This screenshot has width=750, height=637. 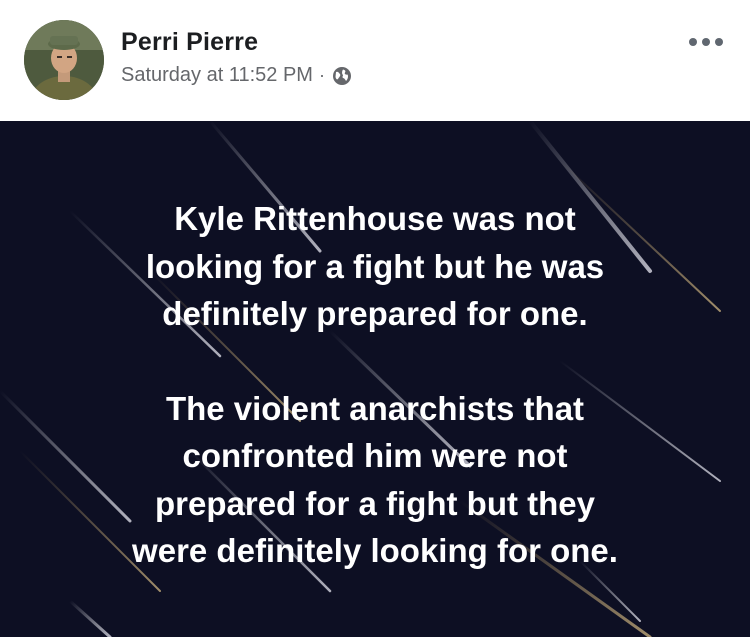 What do you see at coordinates (375, 455) in the screenshot?
I see `post-text-line: confronted him were not` at bounding box center [375, 455].